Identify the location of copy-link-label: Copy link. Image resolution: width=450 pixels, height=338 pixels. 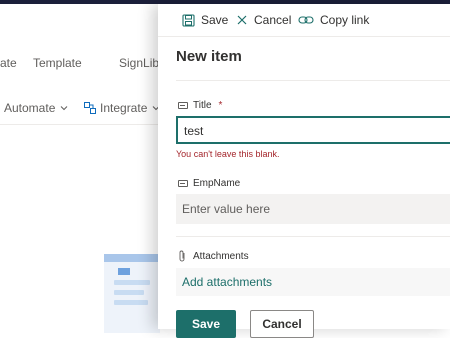
(345, 20).